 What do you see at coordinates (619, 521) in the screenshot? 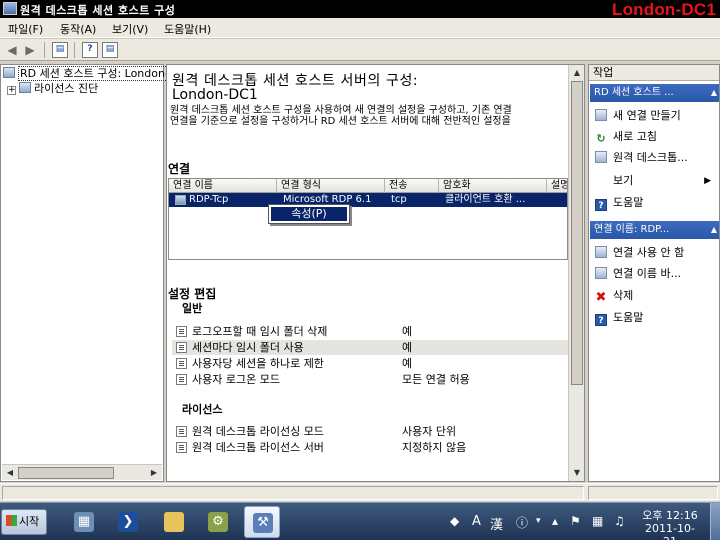
I see `volume-icon: ♫` at bounding box center [619, 521].